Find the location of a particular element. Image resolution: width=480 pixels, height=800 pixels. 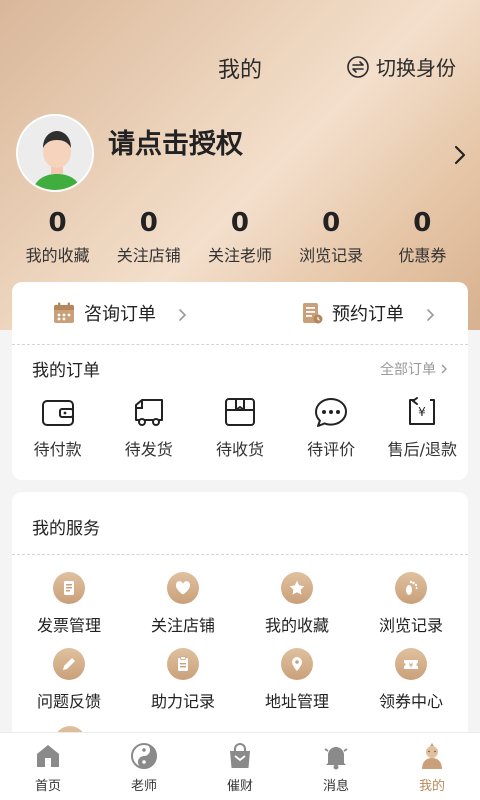

order-after-sales: ¥ 售后/退款 is located at coordinates (422, 428).